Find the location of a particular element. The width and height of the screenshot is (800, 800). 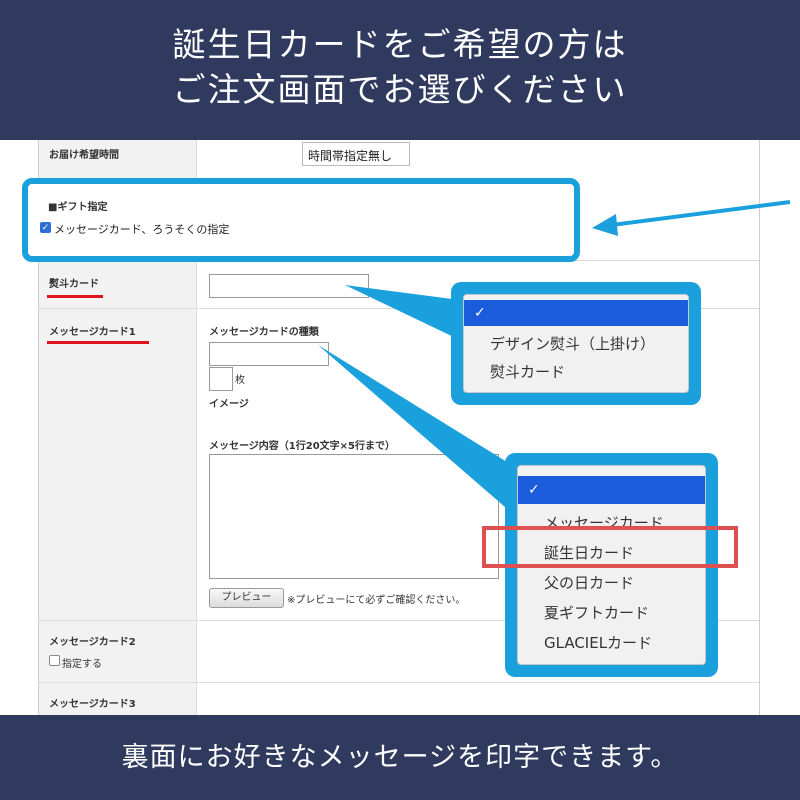

noshi-dropdown-callout: ✓ デザイン熨斗（上掛け） 熨斗カード is located at coordinates (576, 343).